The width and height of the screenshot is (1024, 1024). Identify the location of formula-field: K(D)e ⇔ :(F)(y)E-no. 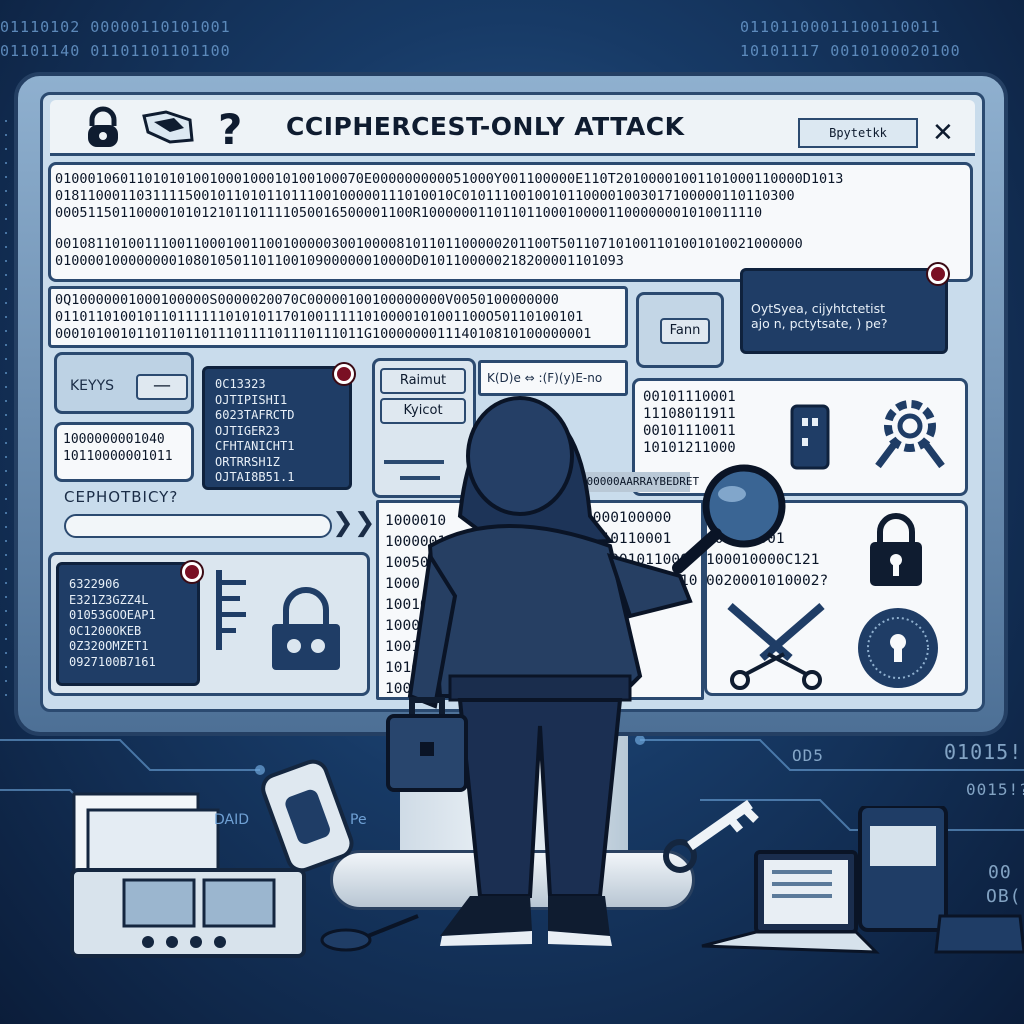
(553, 378).